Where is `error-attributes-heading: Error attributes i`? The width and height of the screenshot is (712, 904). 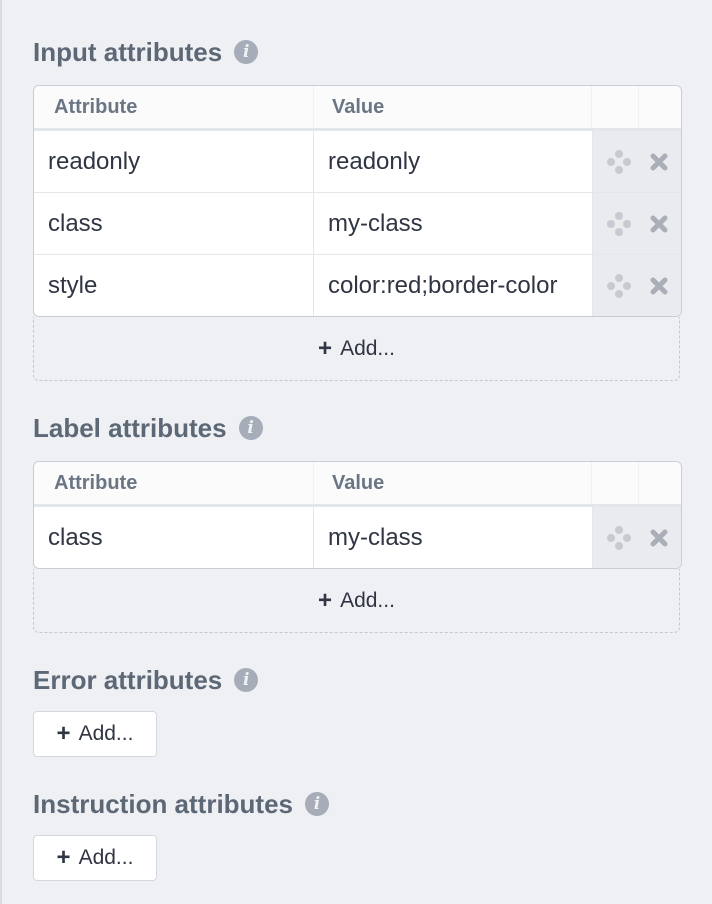
error-attributes-heading: Error attributes i is located at coordinates (357, 680).